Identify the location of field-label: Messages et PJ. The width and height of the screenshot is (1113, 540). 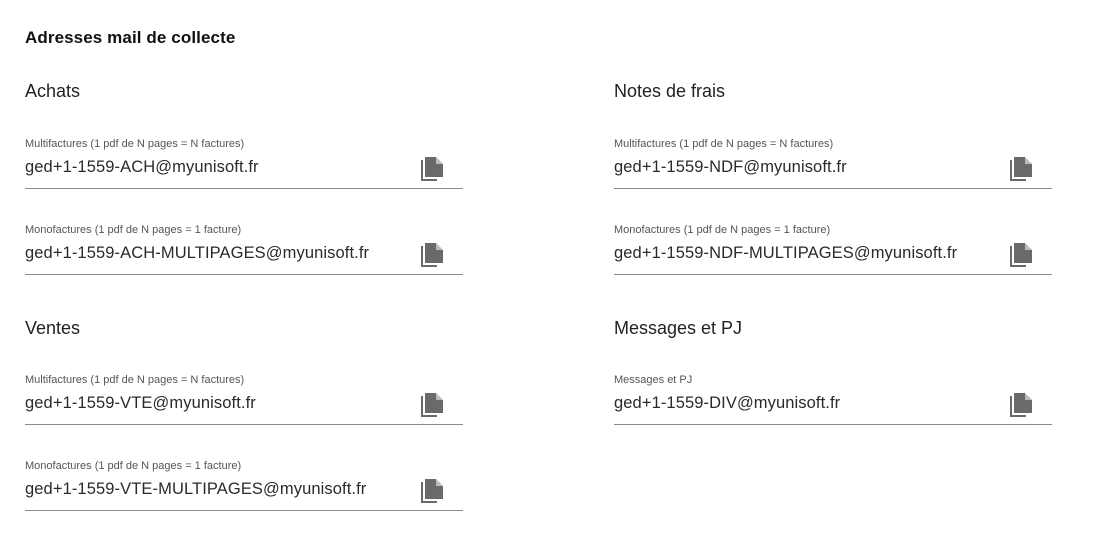
(653, 380).